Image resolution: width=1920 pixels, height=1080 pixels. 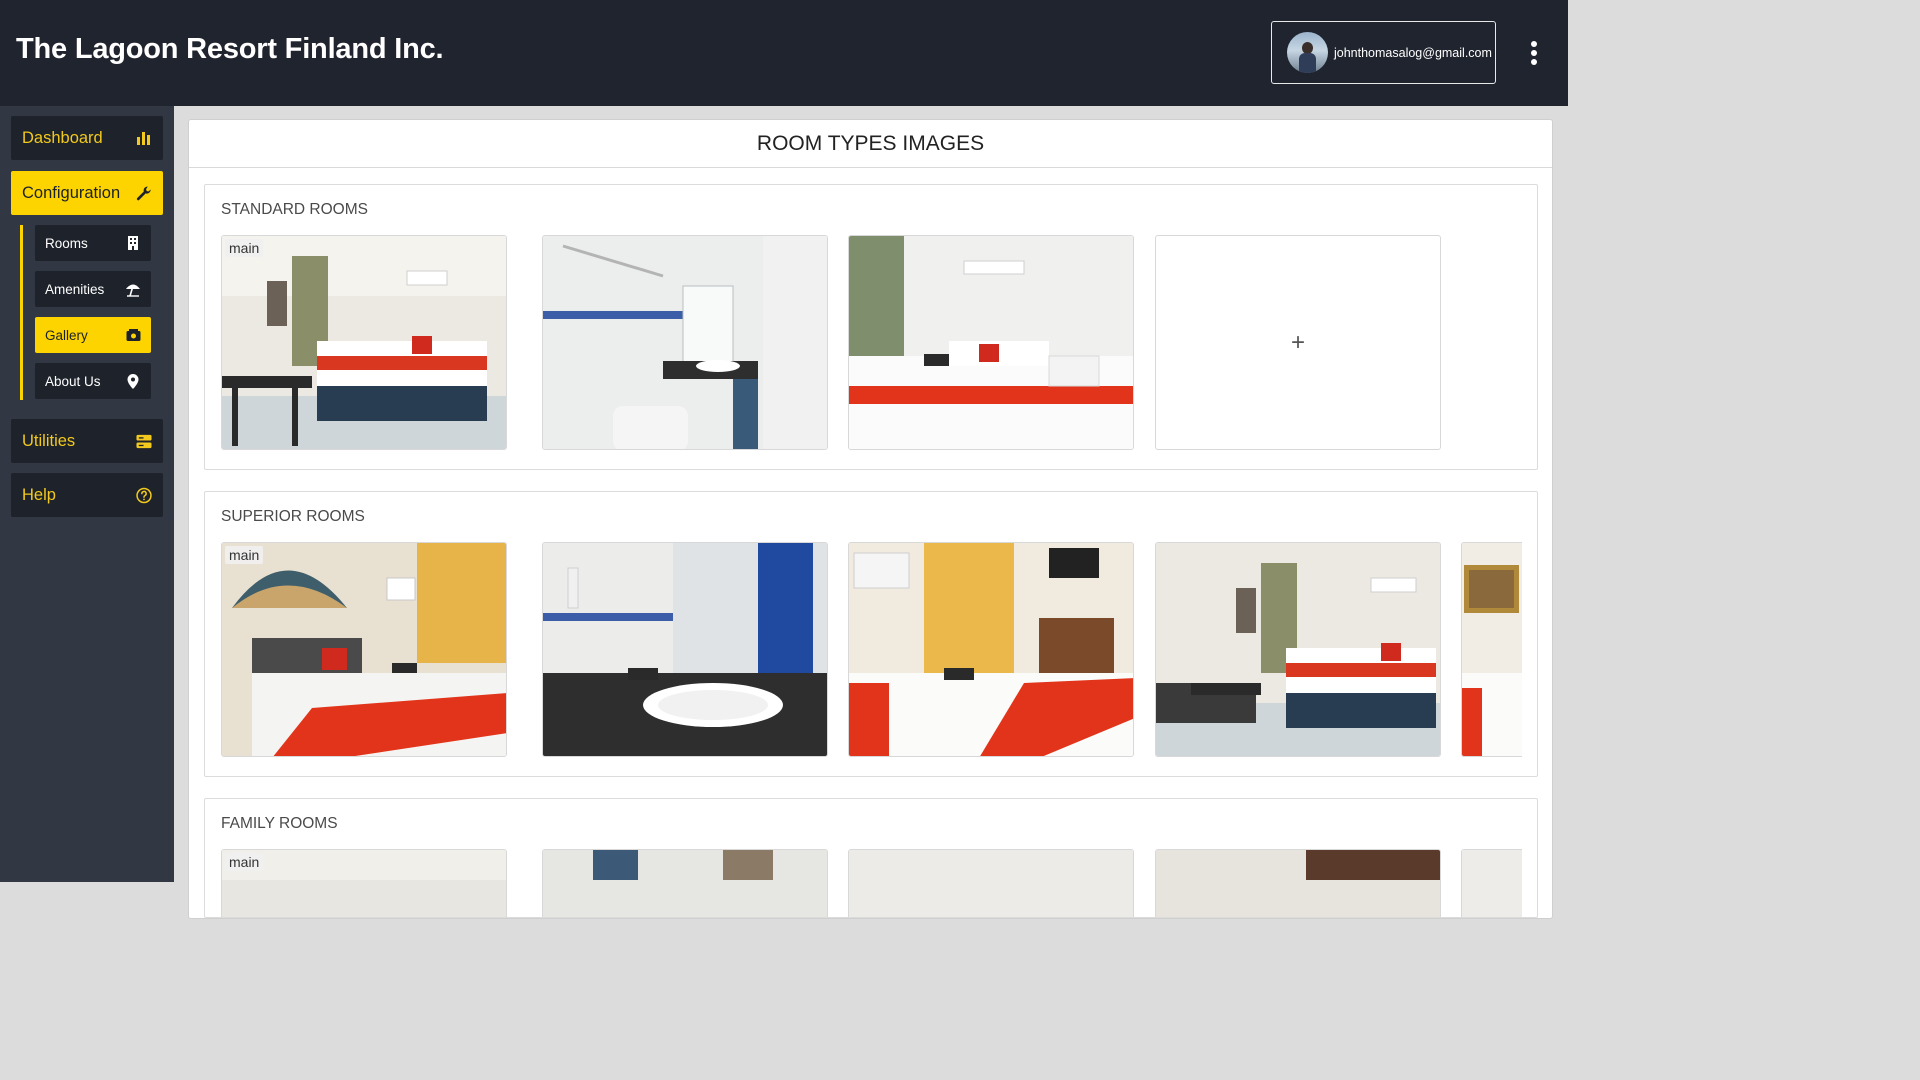 I want to click on building-icon, so click(x=133, y=243).